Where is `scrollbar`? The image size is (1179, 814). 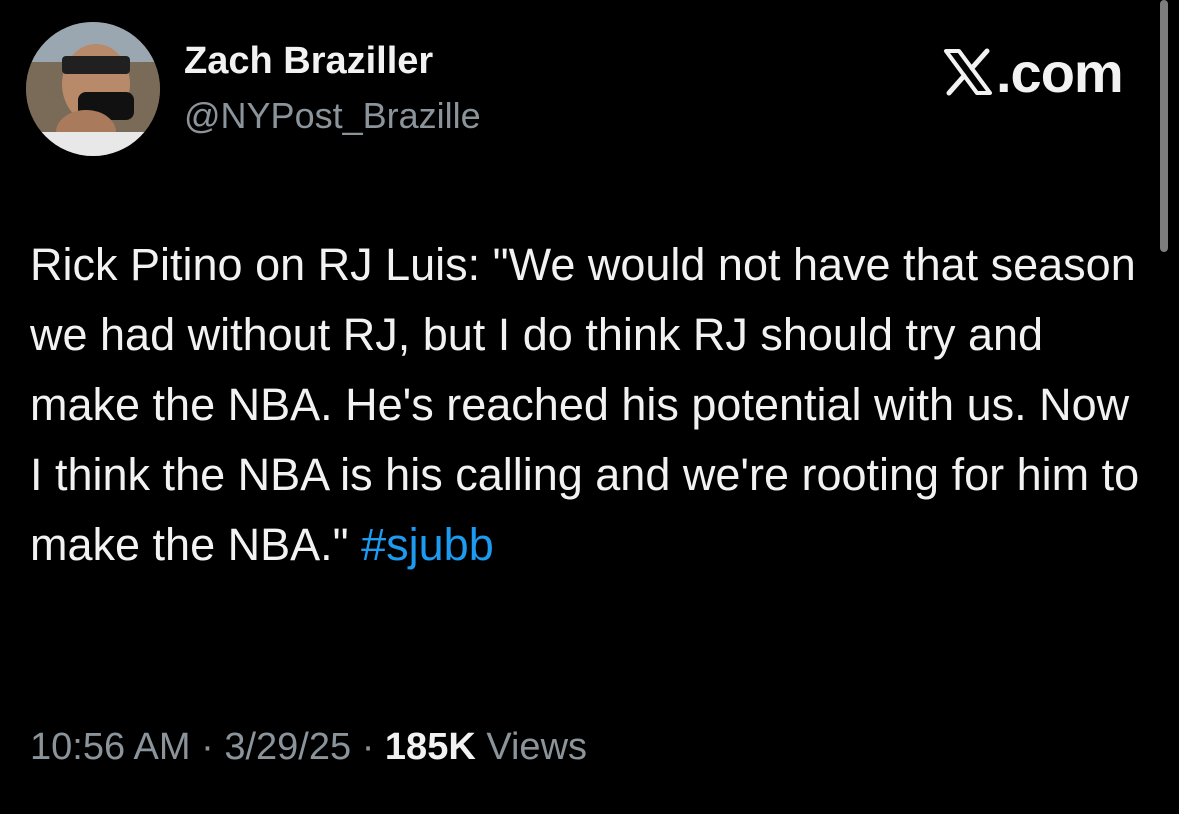 scrollbar is located at coordinates (1164, 126).